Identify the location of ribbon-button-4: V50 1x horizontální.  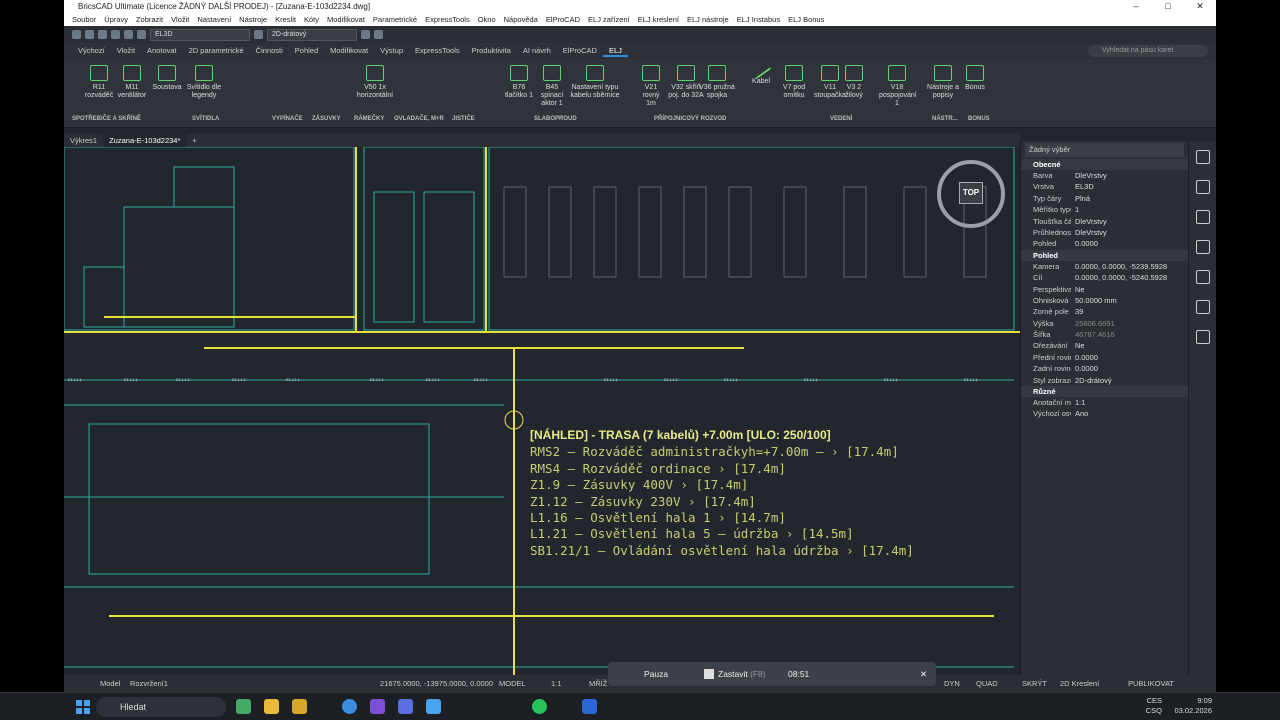
(375, 82).